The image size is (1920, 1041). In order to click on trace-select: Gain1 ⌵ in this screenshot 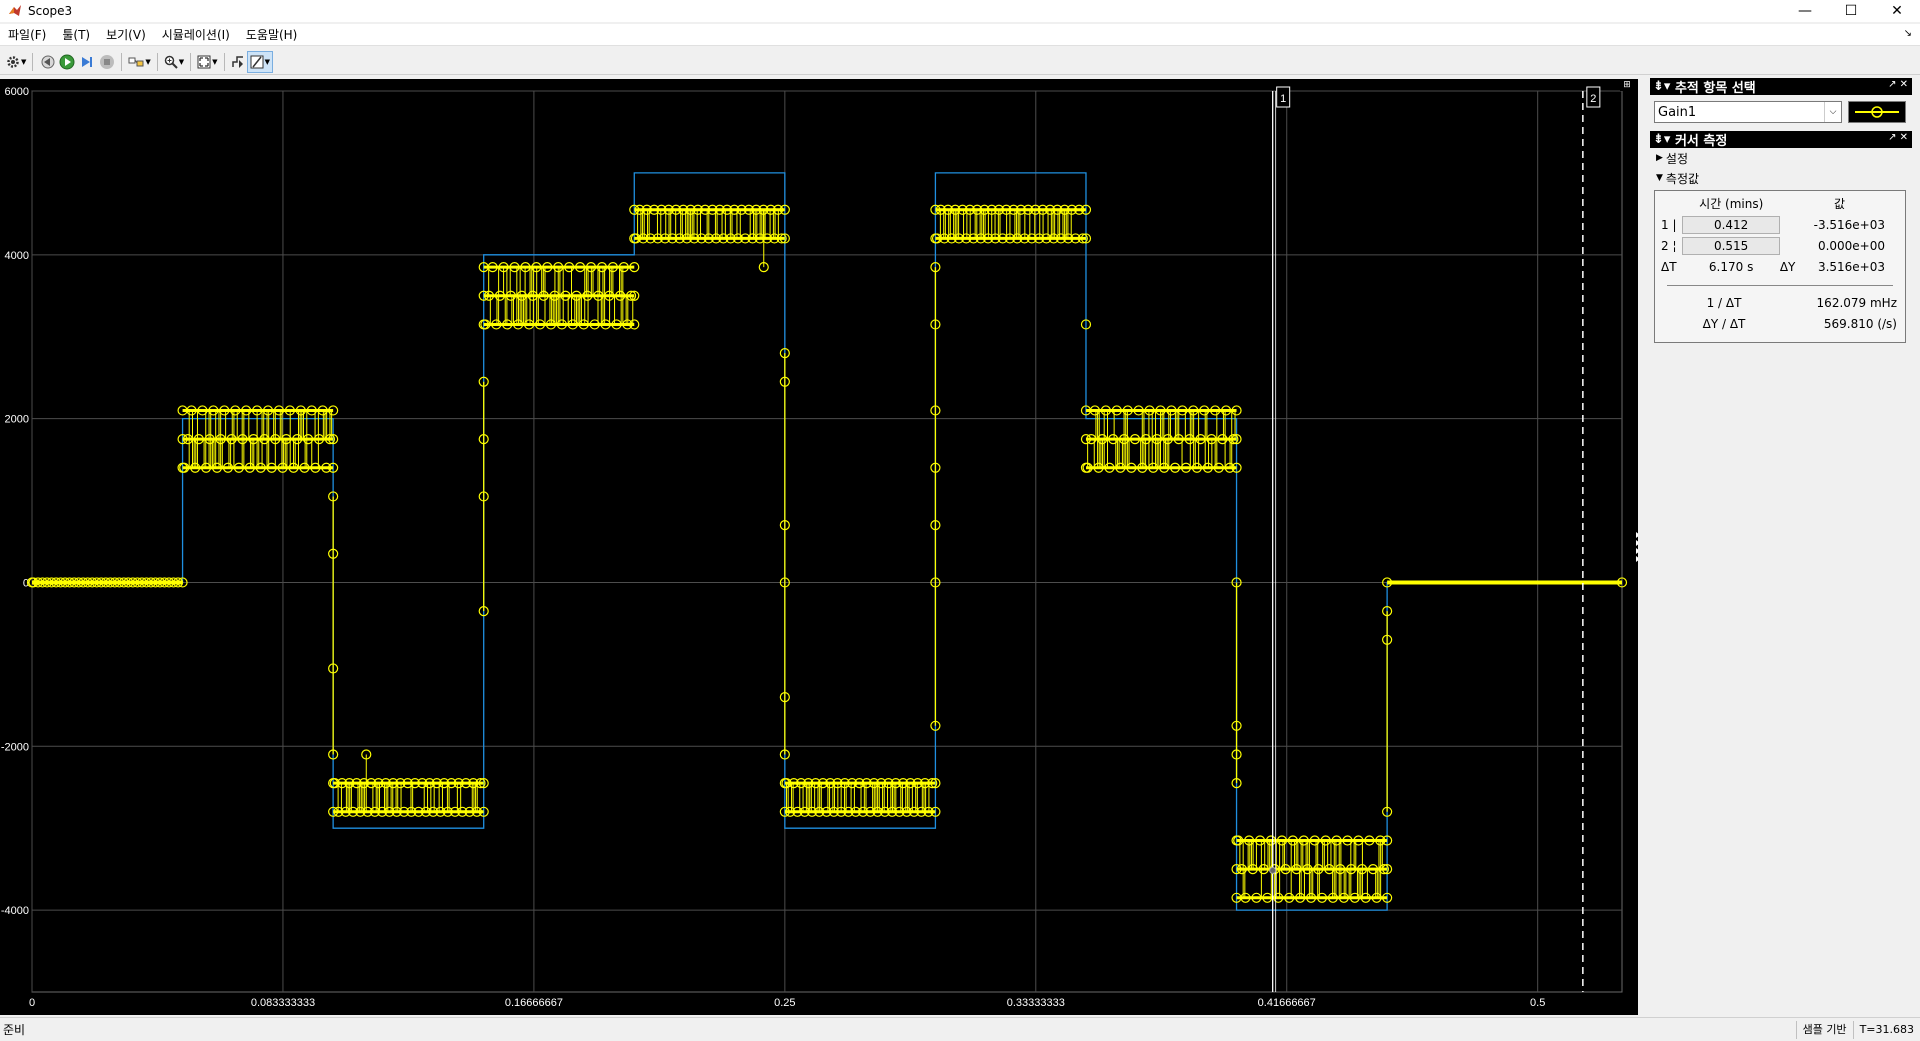, I will do `click(1748, 112)`.